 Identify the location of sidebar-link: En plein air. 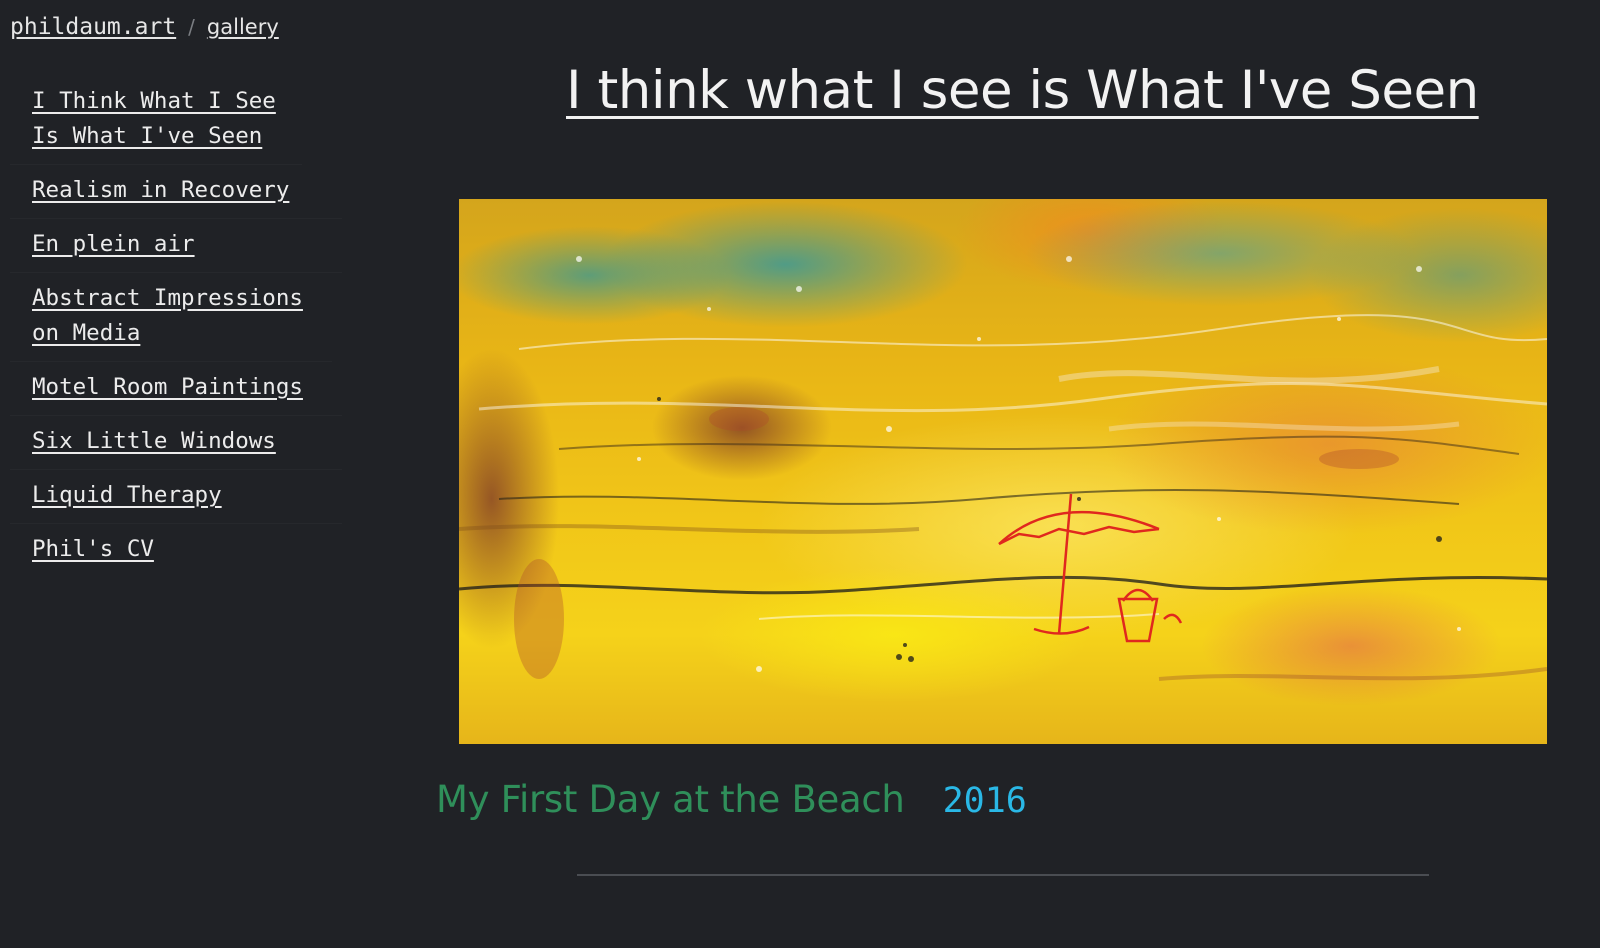
(113, 244).